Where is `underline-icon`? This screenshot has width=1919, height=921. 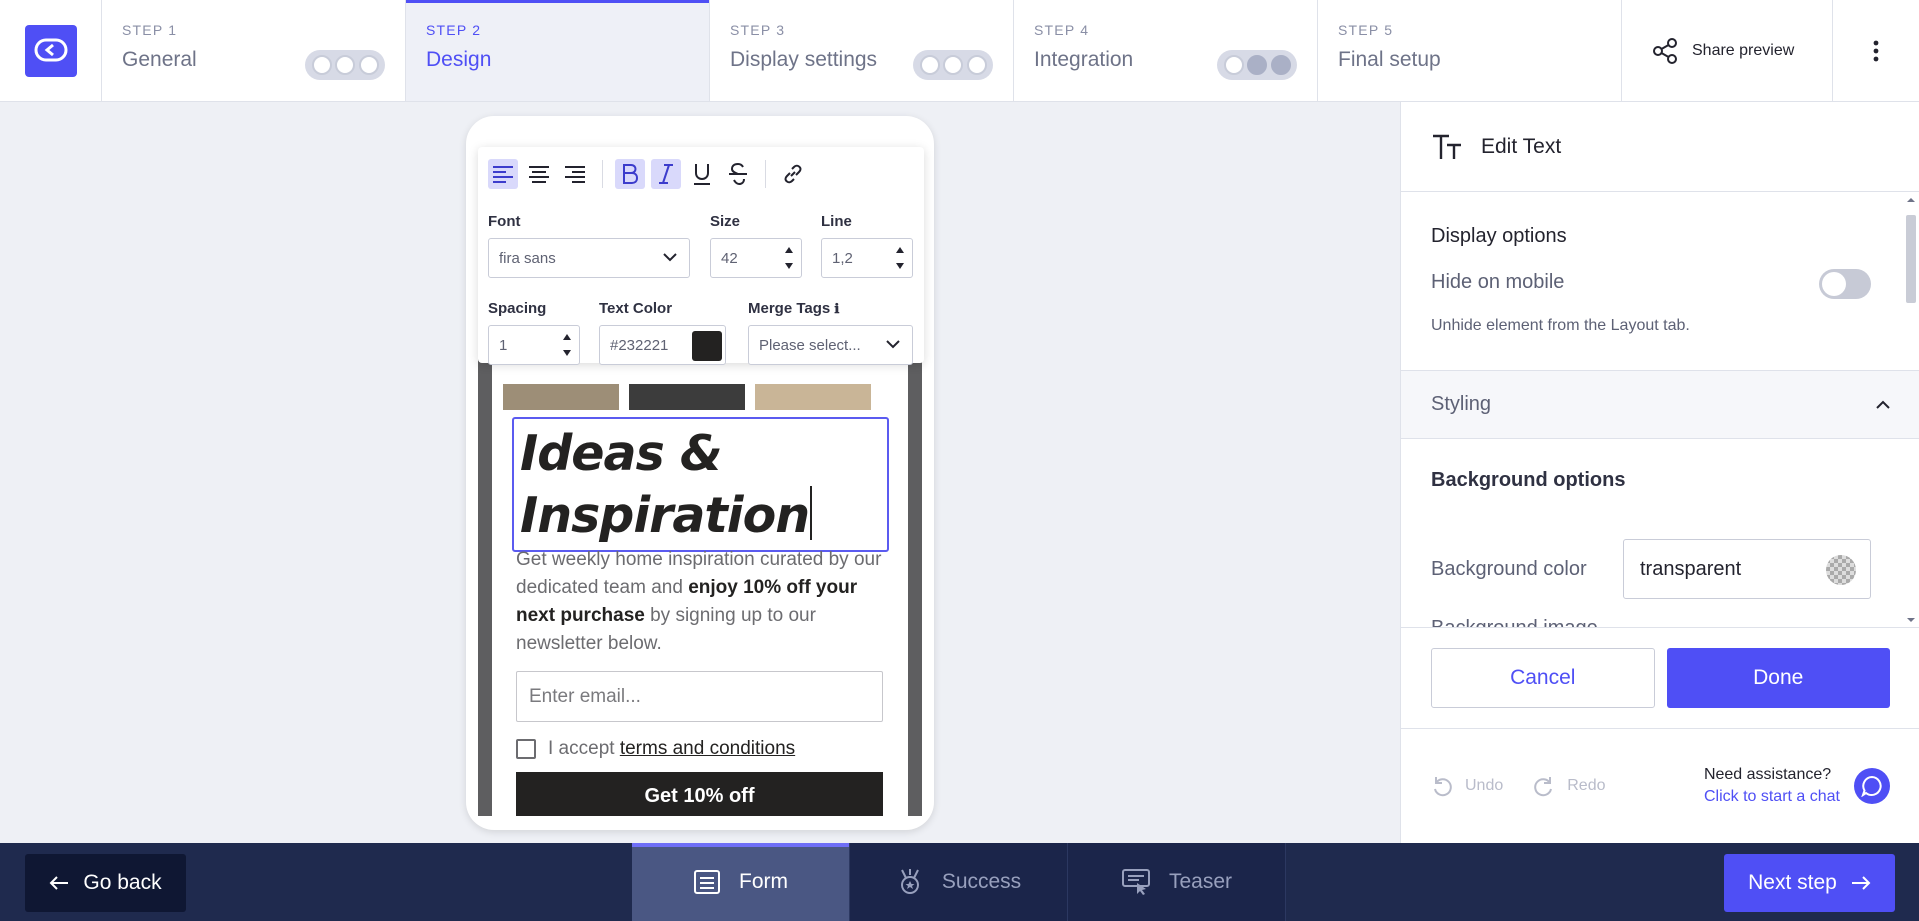 underline-icon is located at coordinates (702, 174).